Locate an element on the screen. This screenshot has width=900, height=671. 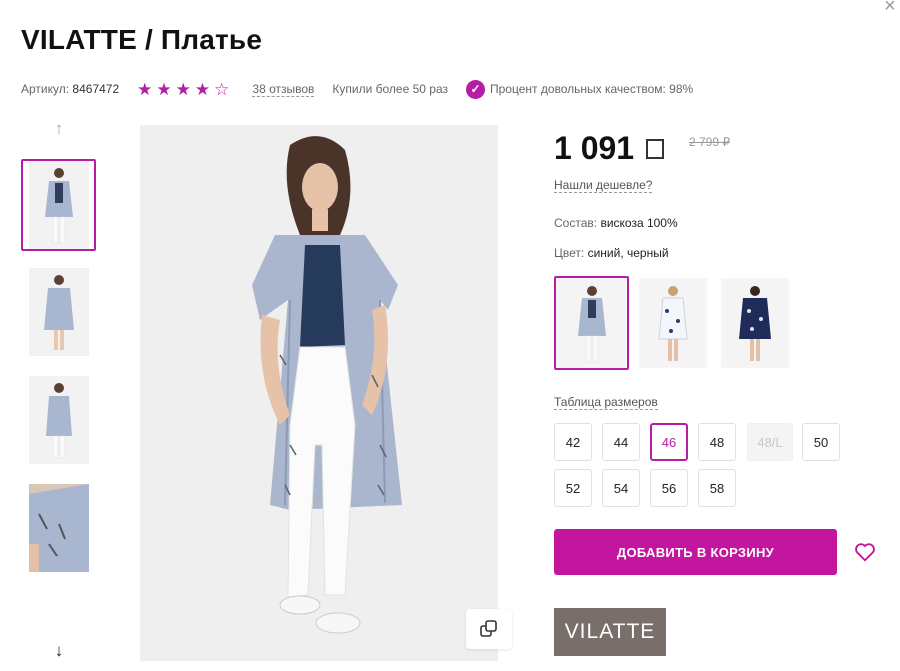
arrow-up-icon: ↑ is located at coordinates (59, 129).